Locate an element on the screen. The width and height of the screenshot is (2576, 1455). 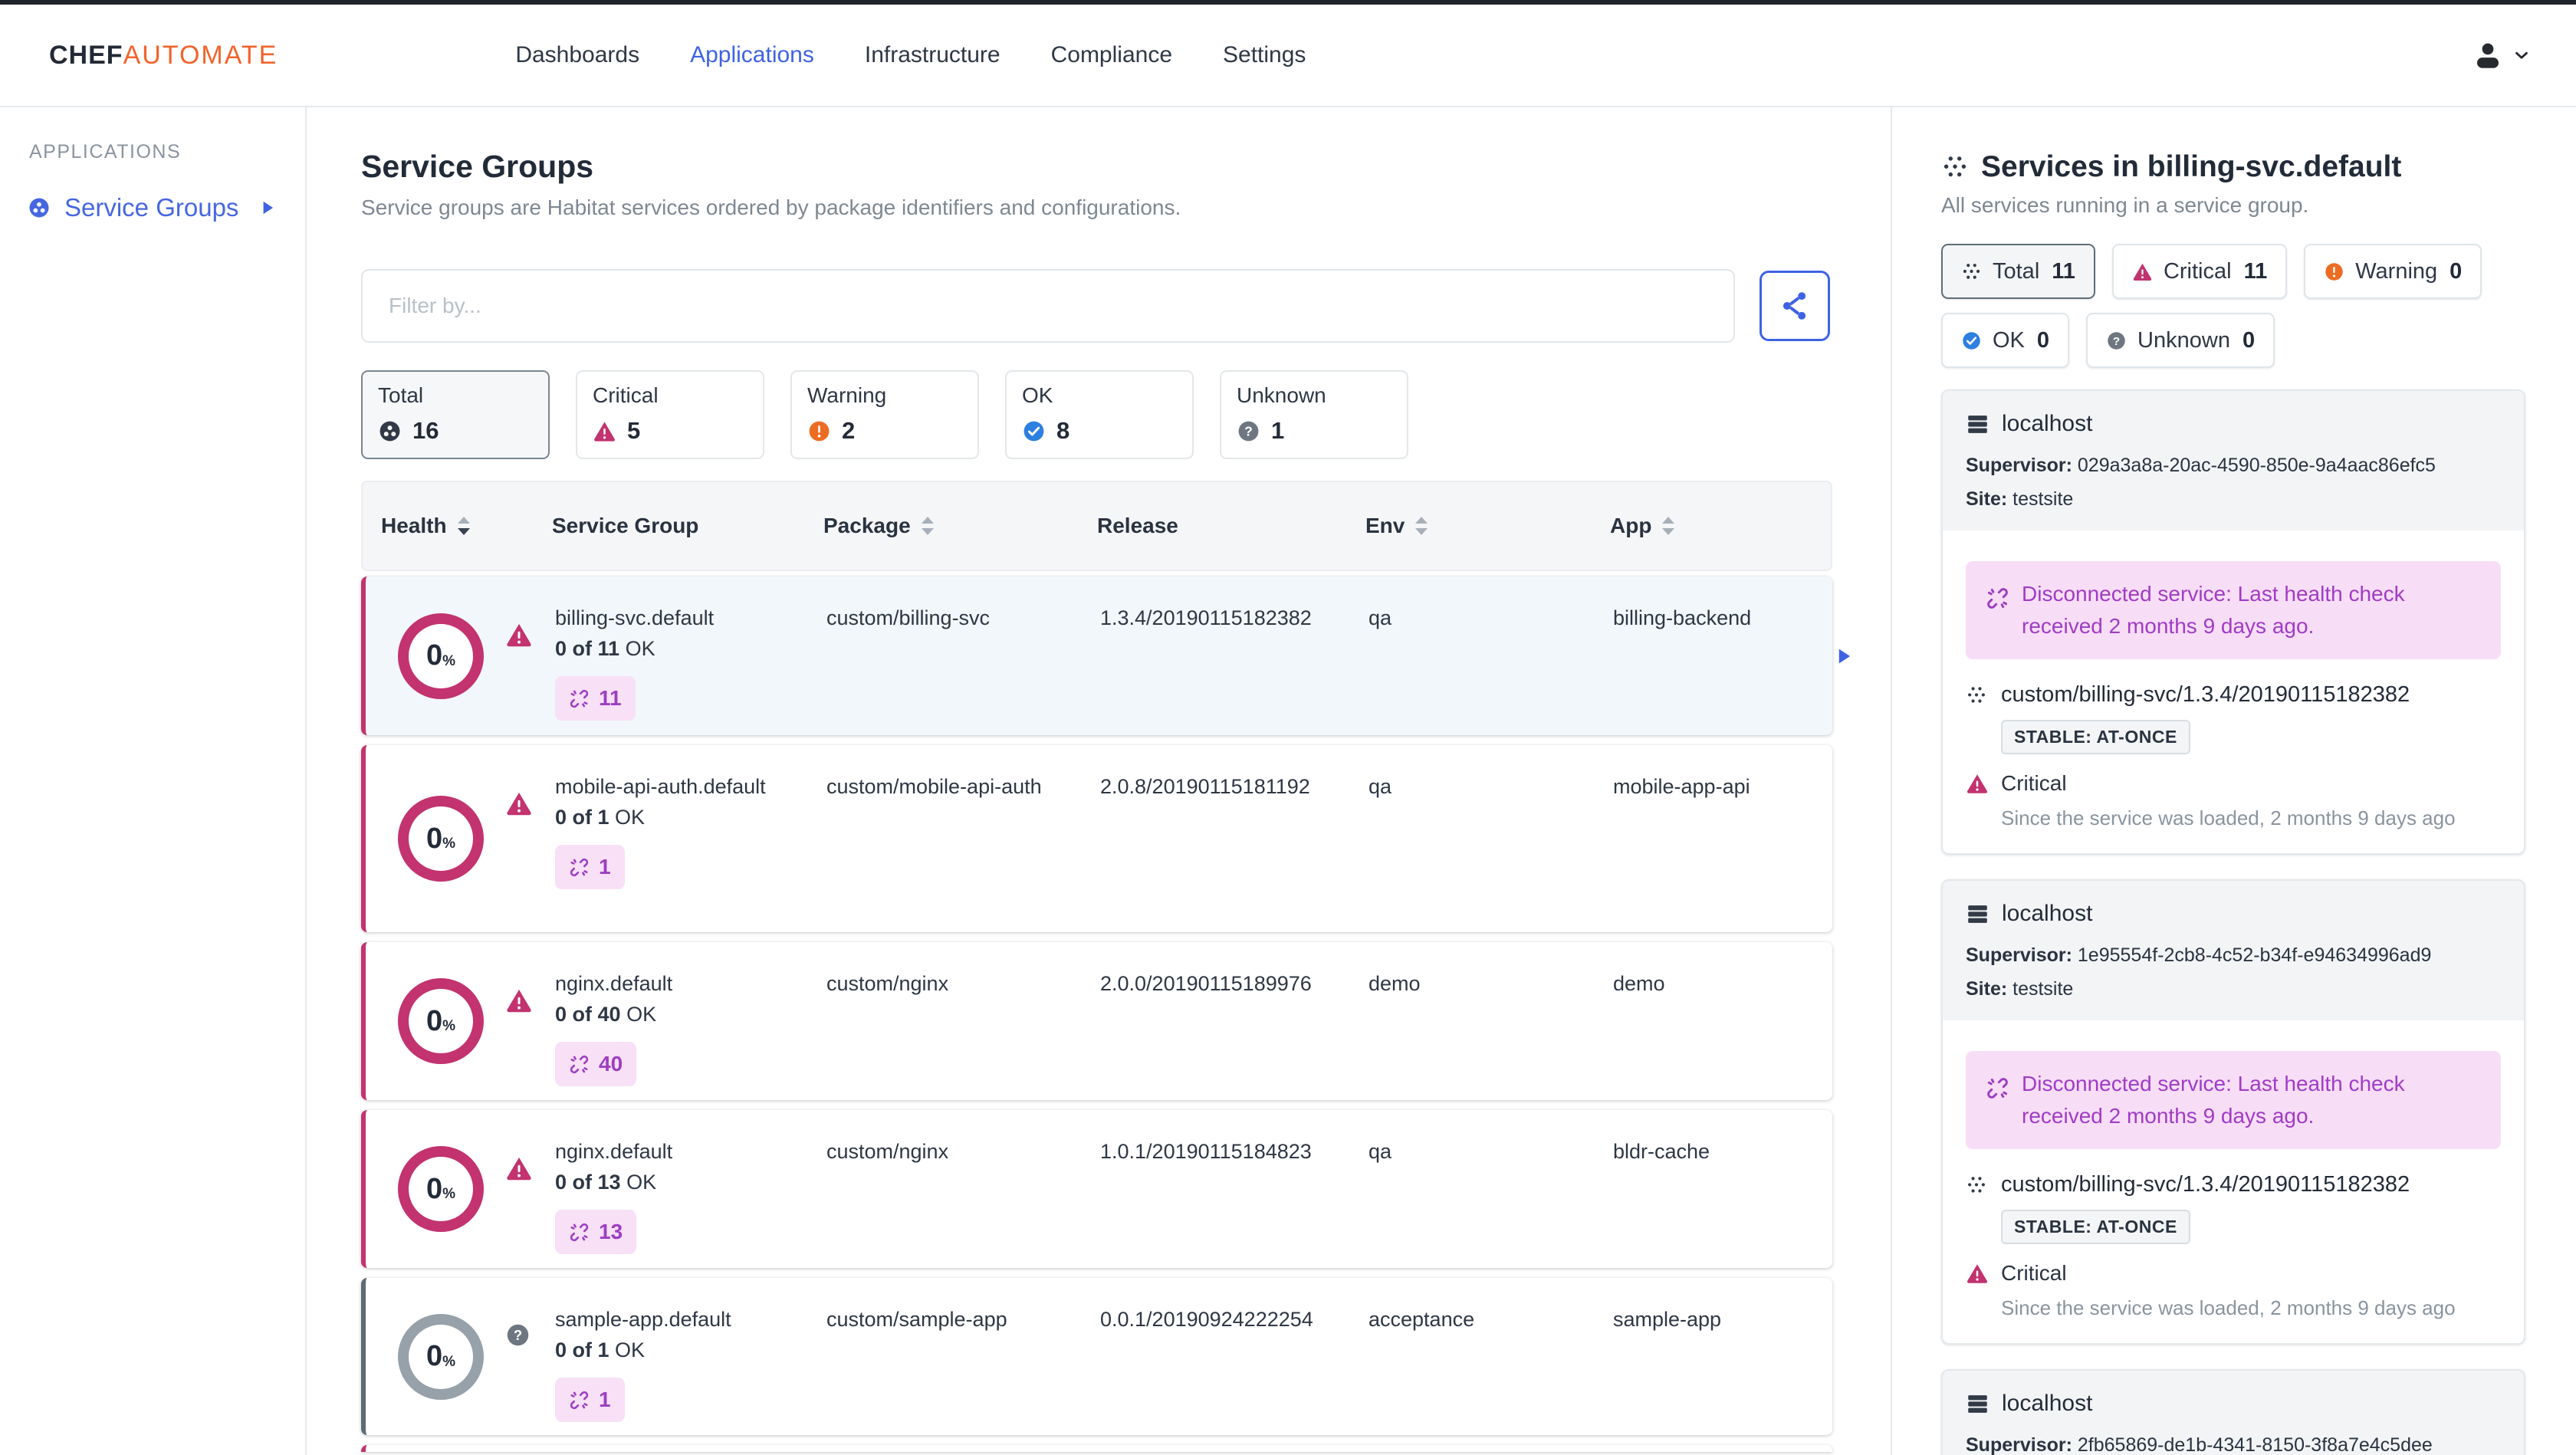
filter-input is located at coordinates (1048, 306).